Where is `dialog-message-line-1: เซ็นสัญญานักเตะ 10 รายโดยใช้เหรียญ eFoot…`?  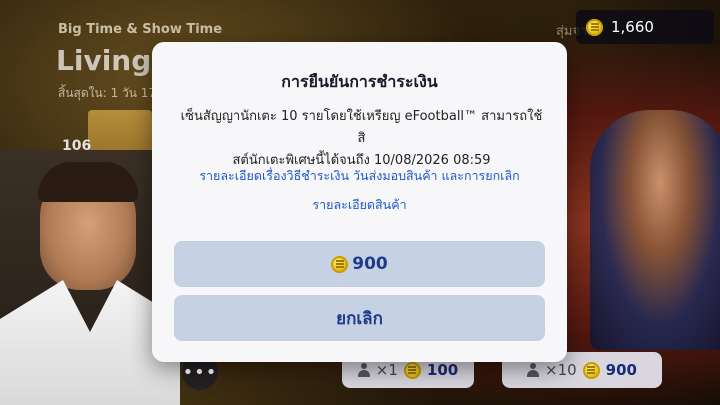
dialog-message-line-1: เซ็นสัญญานักเตะ 10 รายโดยใช้เหรียญ eFoot… is located at coordinates (361, 127).